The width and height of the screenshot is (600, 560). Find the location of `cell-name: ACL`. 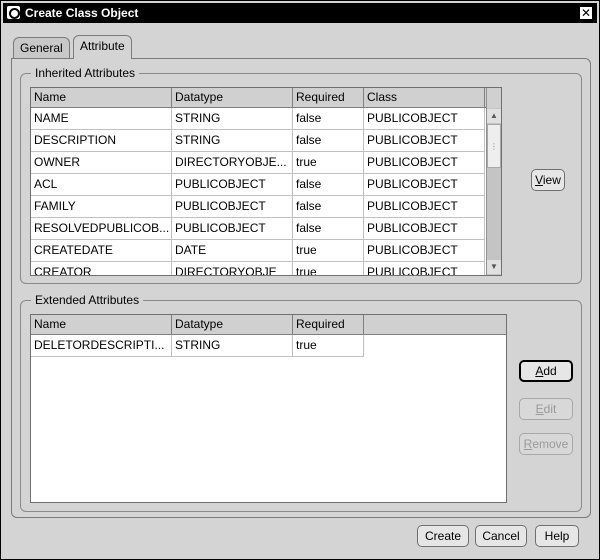

cell-name: ACL is located at coordinates (101, 185).